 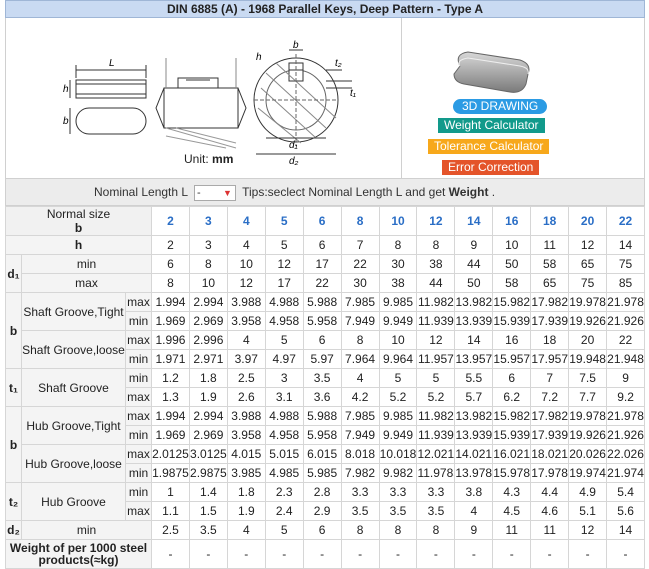 I want to click on table-cell: 17.939, so click(x=550, y=321).